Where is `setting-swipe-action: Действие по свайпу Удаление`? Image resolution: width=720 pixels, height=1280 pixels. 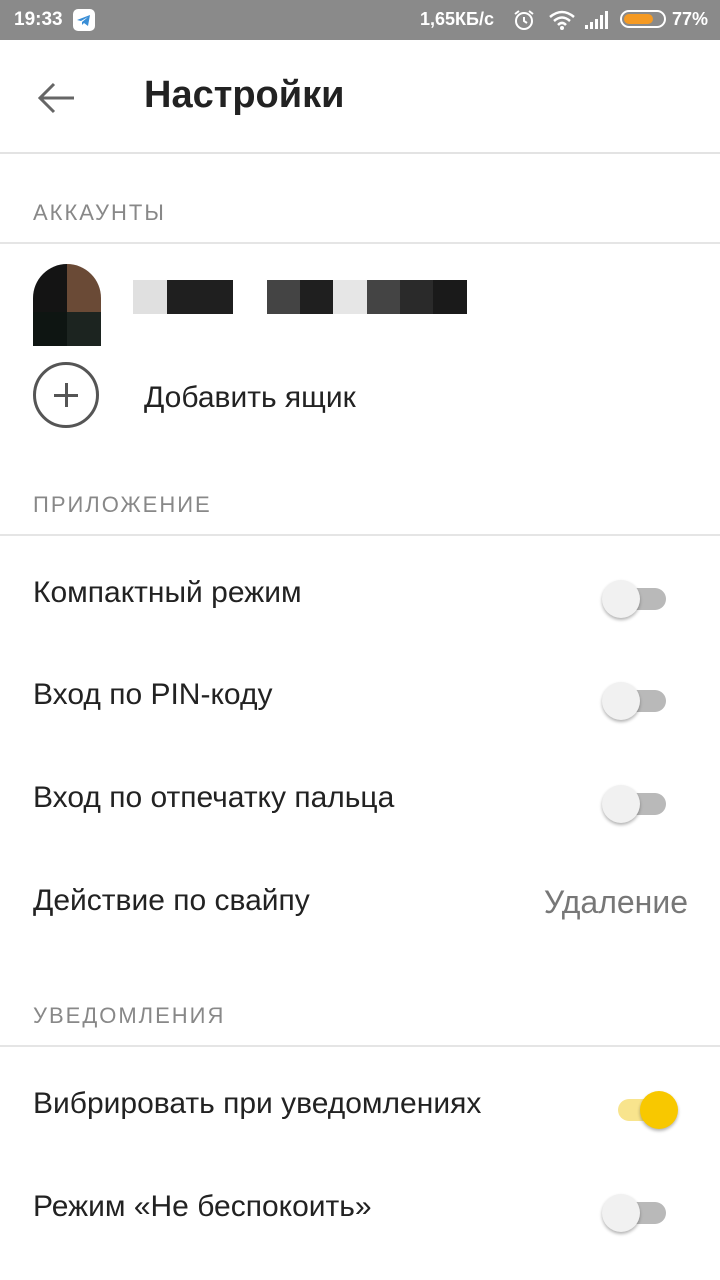 setting-swipe-action: Действие по свайпу Удаление is located at coordinates (360, 904).